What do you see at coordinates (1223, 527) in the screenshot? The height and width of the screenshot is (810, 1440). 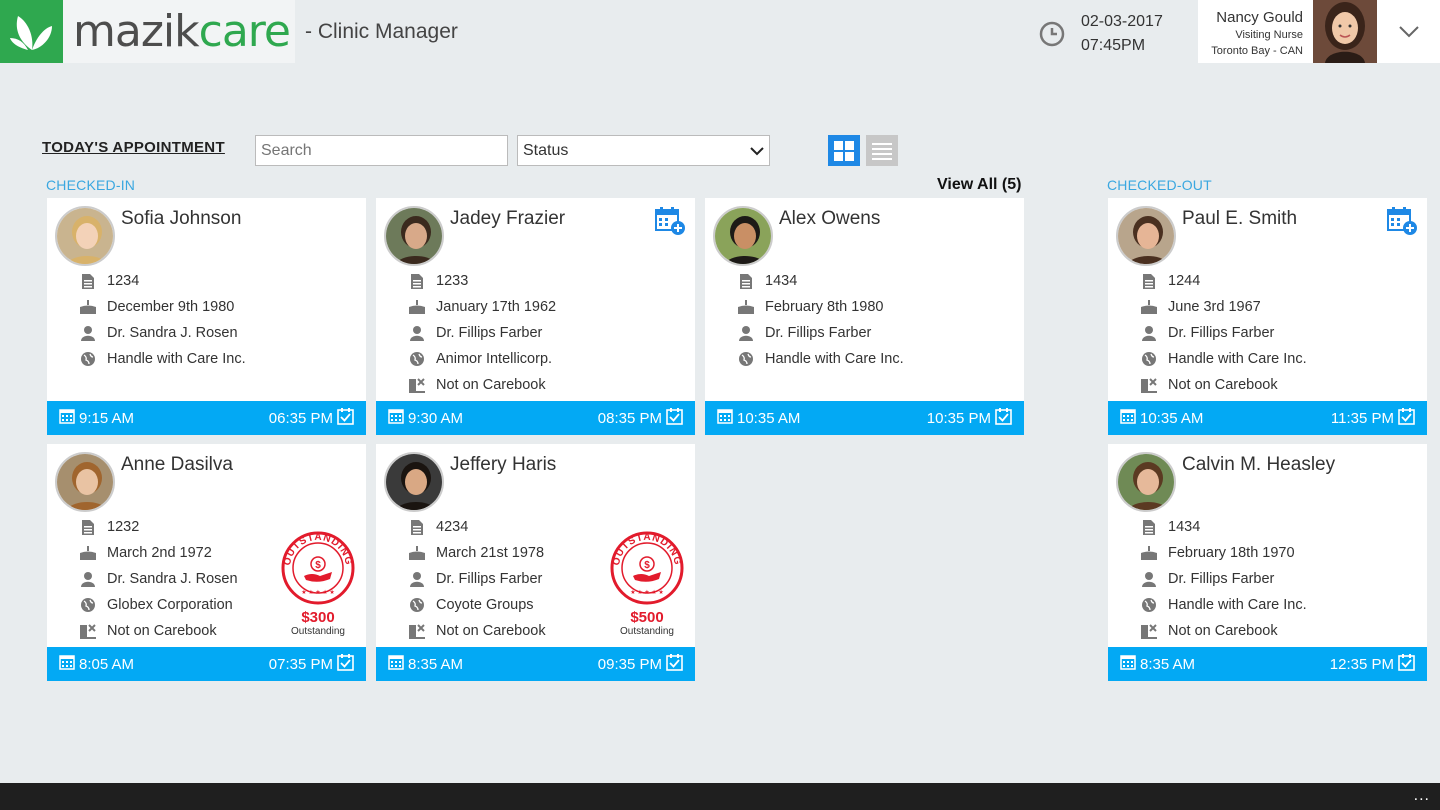 I see `patient-id-row: 1434` at bounding box center [1223, 527].